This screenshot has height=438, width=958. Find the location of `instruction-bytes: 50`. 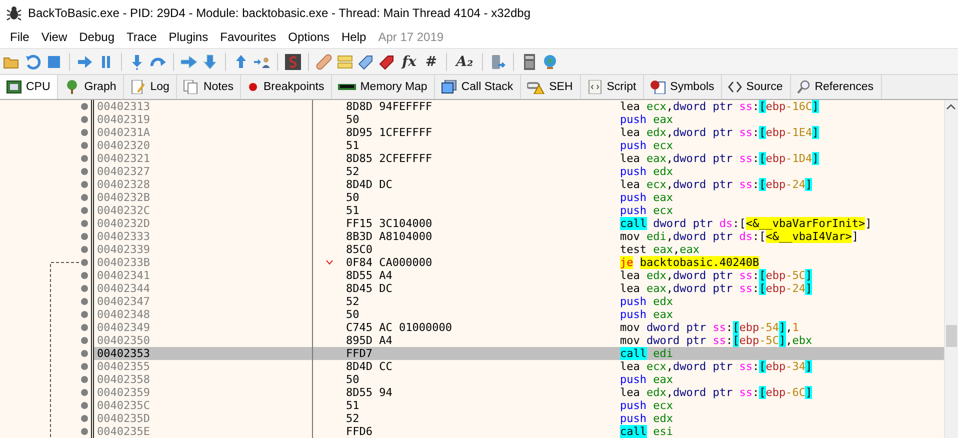

instruction-bytes: 50 is located at coordinates (353, 379).